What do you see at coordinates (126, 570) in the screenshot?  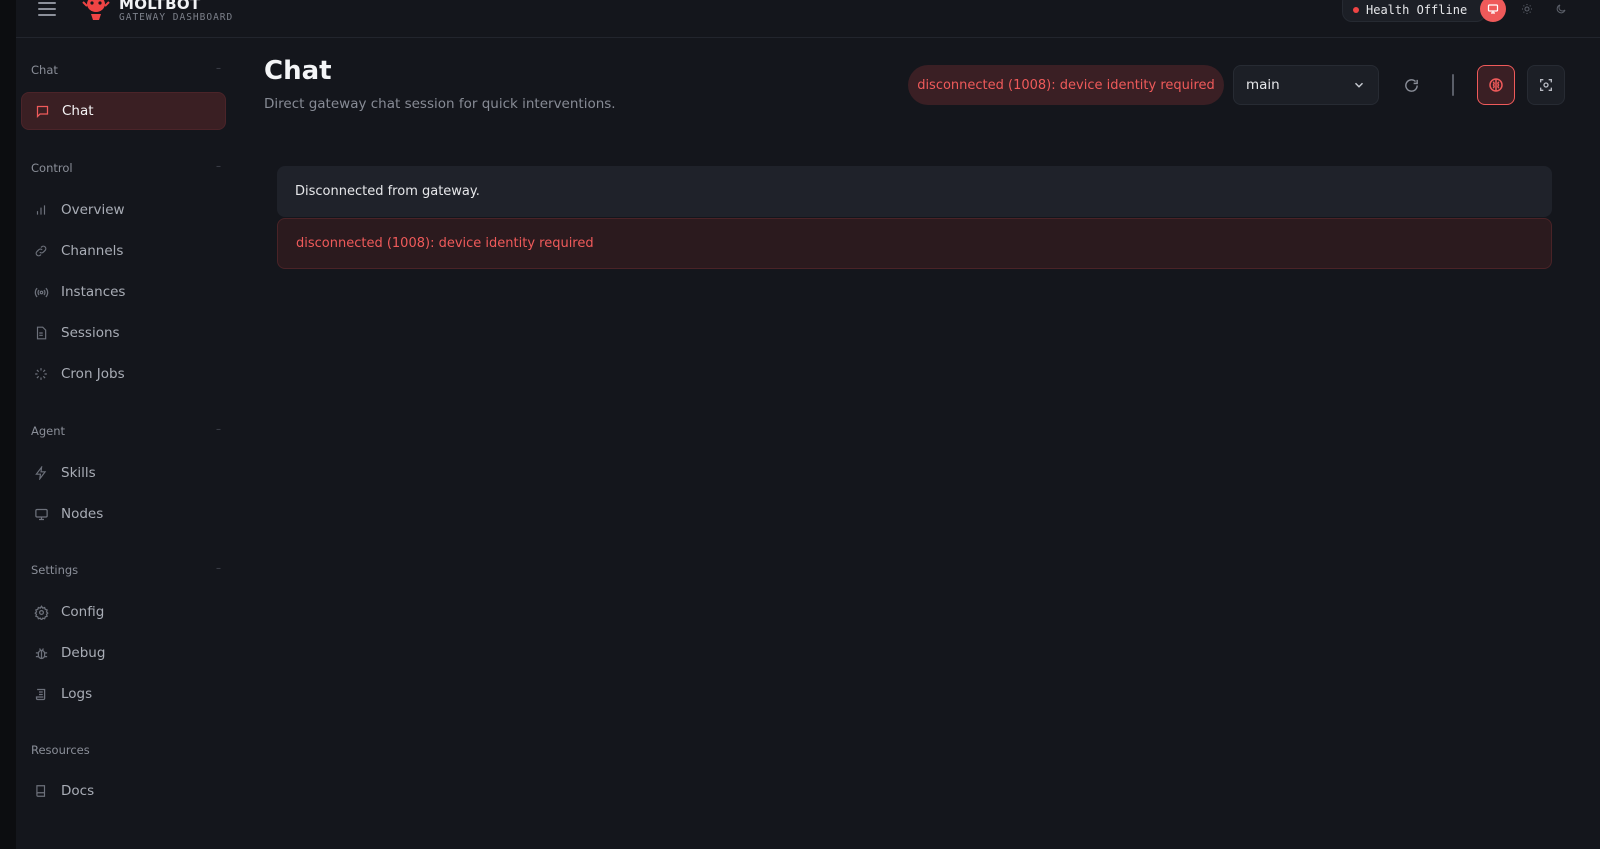 I see `section-header-settings: Settings –` at bounding box center [126, 570].